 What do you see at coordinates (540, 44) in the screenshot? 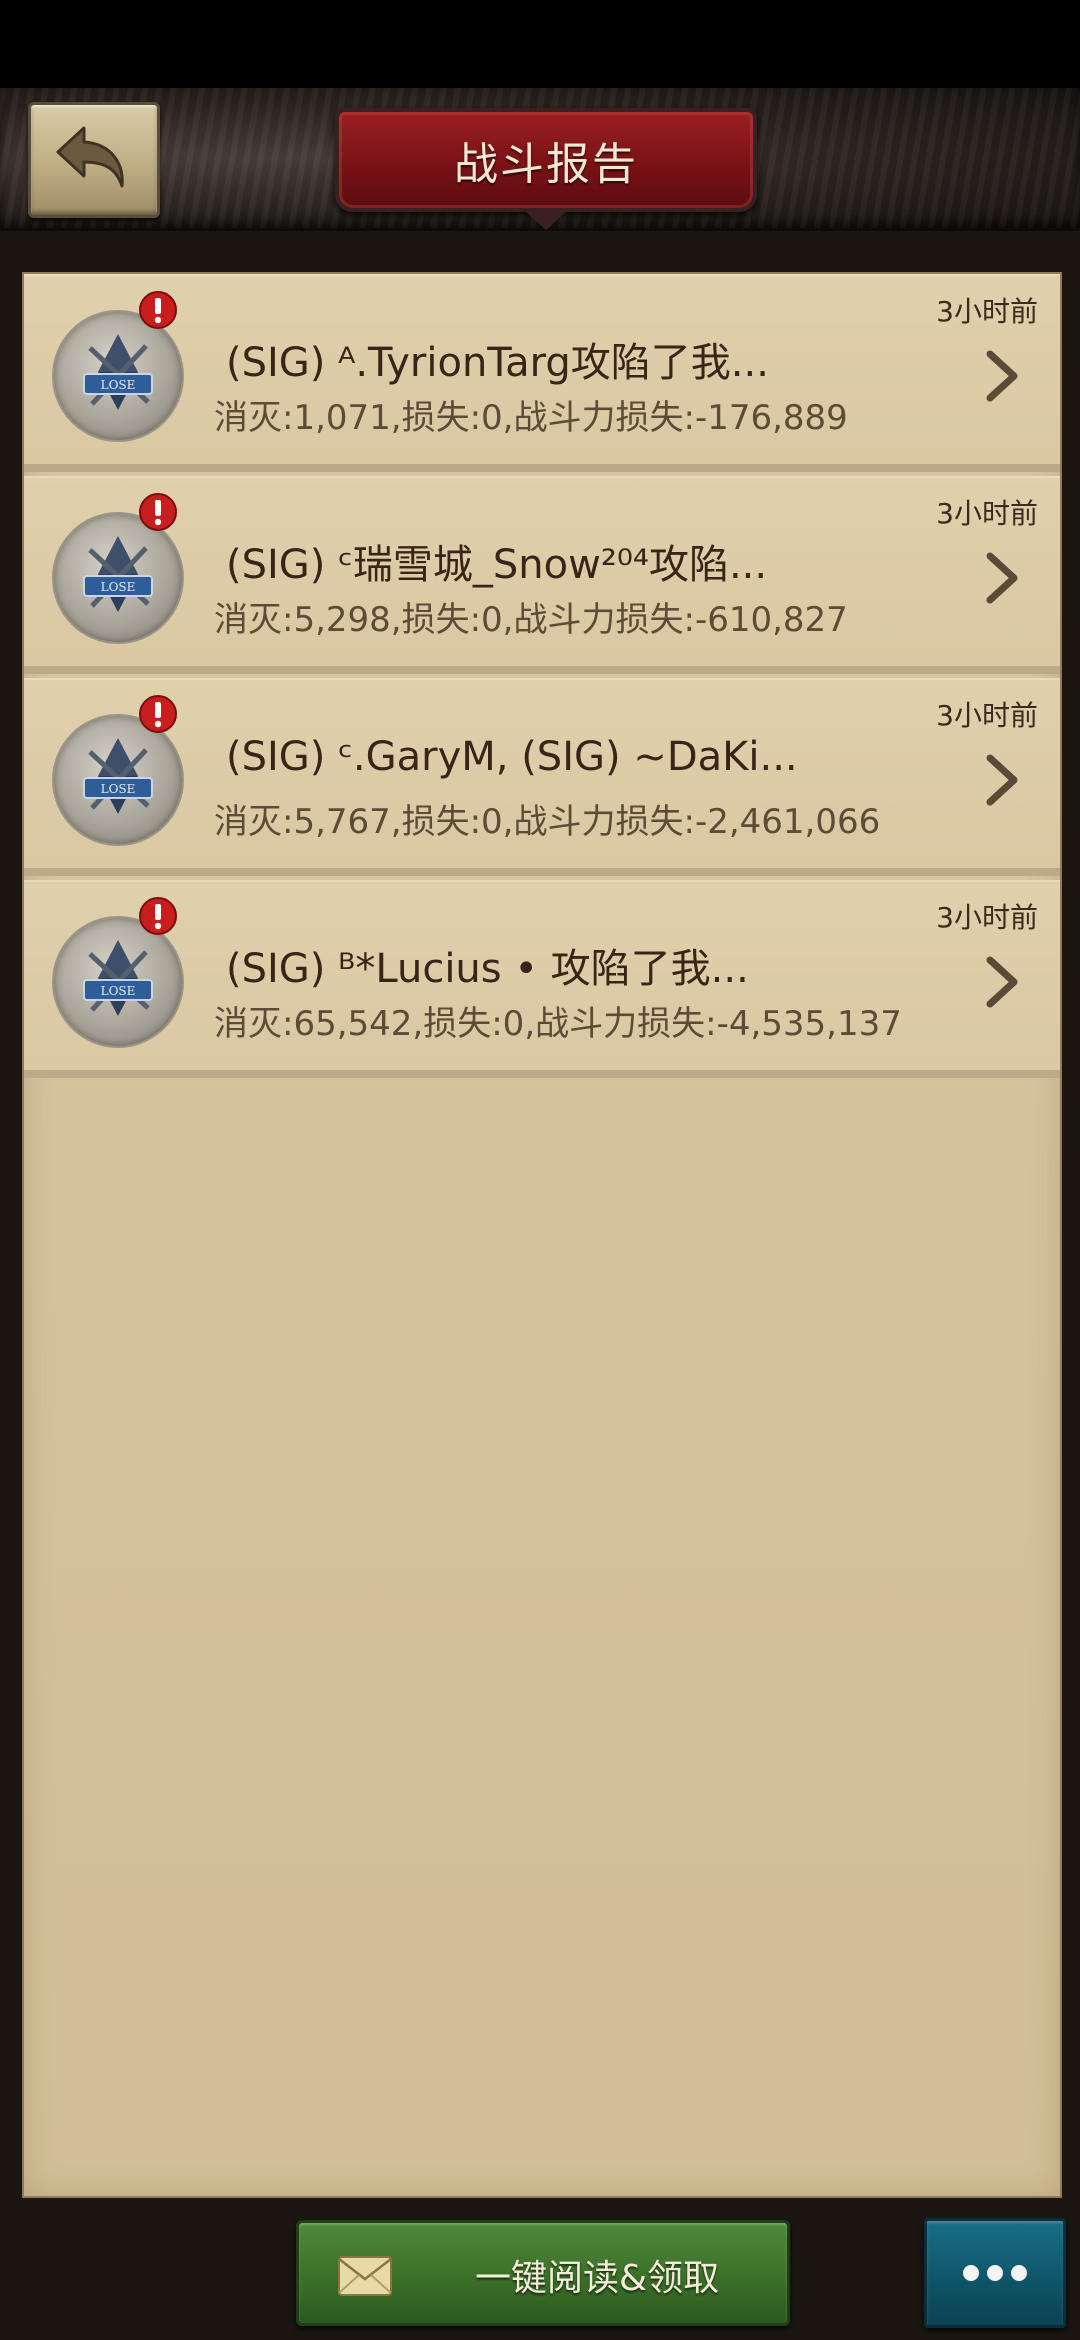
I see `status-bar` at bounding box center [540, 44].